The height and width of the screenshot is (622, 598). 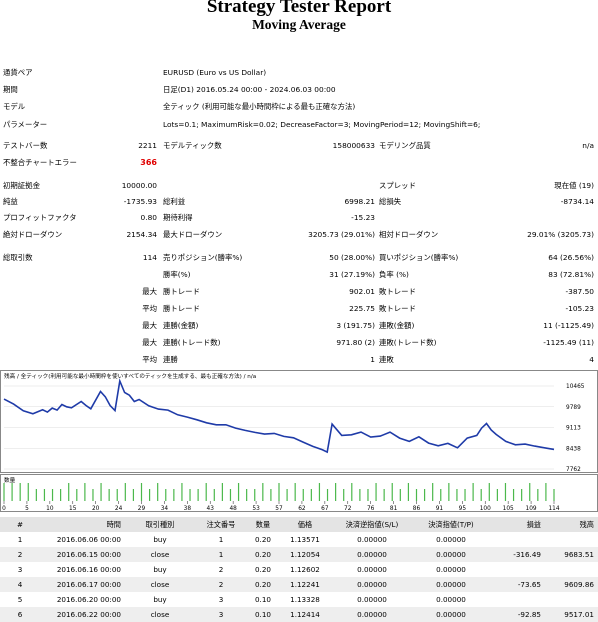 What do you see at coordinates (233, 509) in the screenshot?
I see `x-tick-label: 48` at bounding box center [233, 509].